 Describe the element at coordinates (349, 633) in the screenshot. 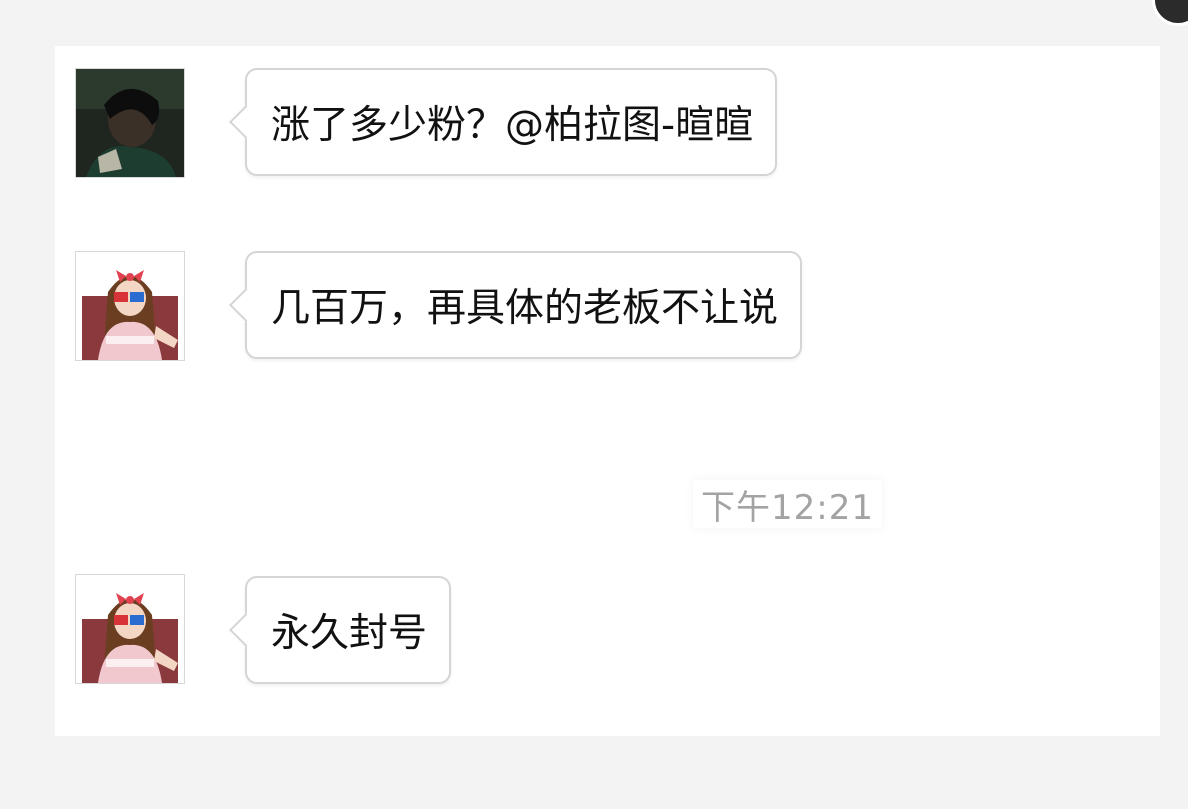

I see `message-text: 永久封号` at that location.